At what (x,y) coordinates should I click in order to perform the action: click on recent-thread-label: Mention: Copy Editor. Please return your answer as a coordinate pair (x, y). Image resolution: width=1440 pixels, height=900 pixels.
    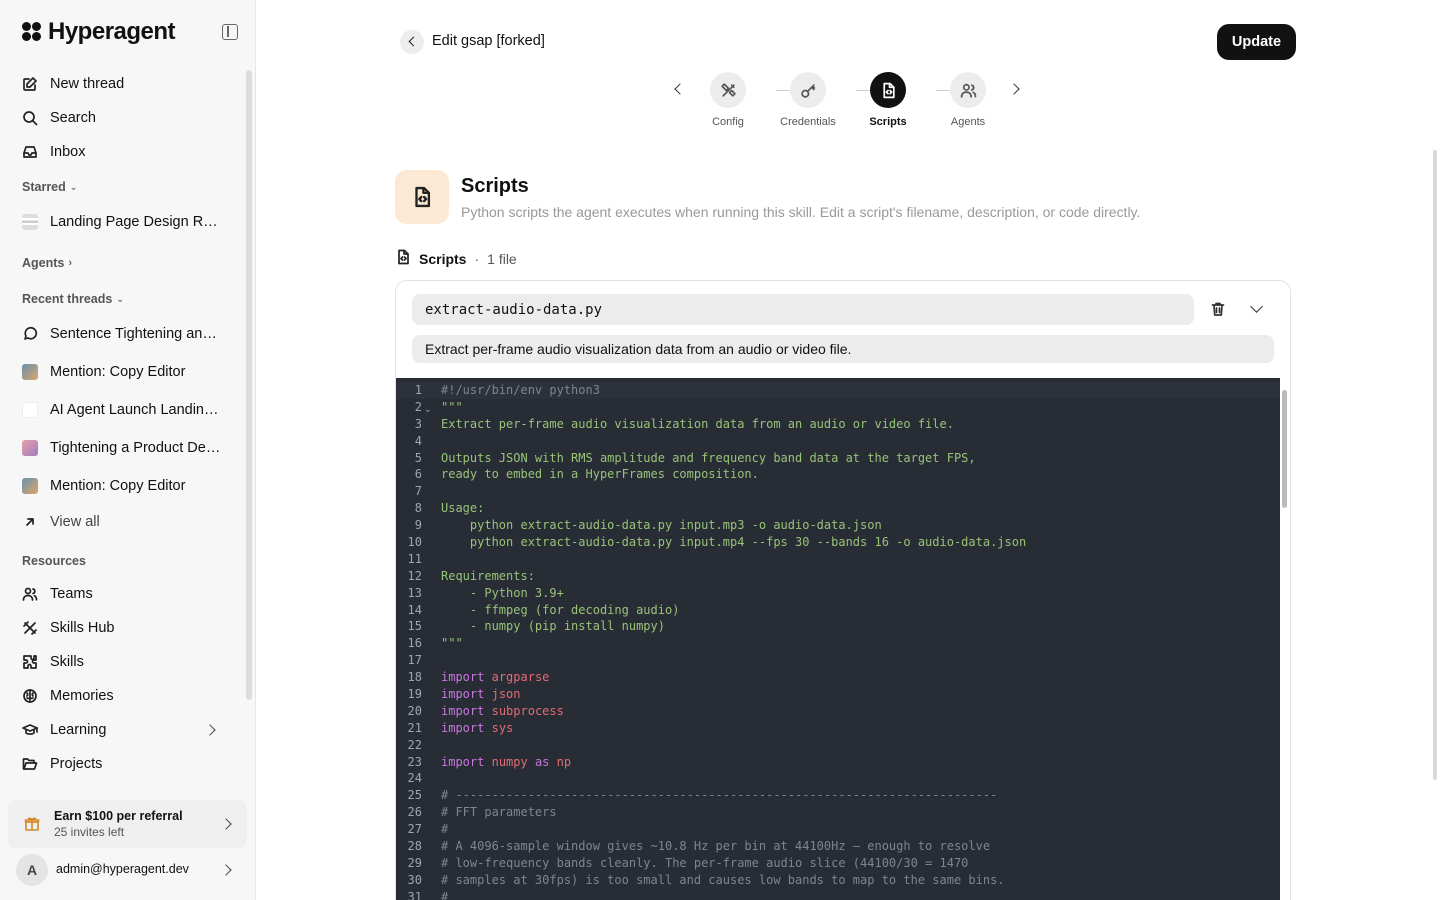
    Looking at the image, I should click on (118, 486).